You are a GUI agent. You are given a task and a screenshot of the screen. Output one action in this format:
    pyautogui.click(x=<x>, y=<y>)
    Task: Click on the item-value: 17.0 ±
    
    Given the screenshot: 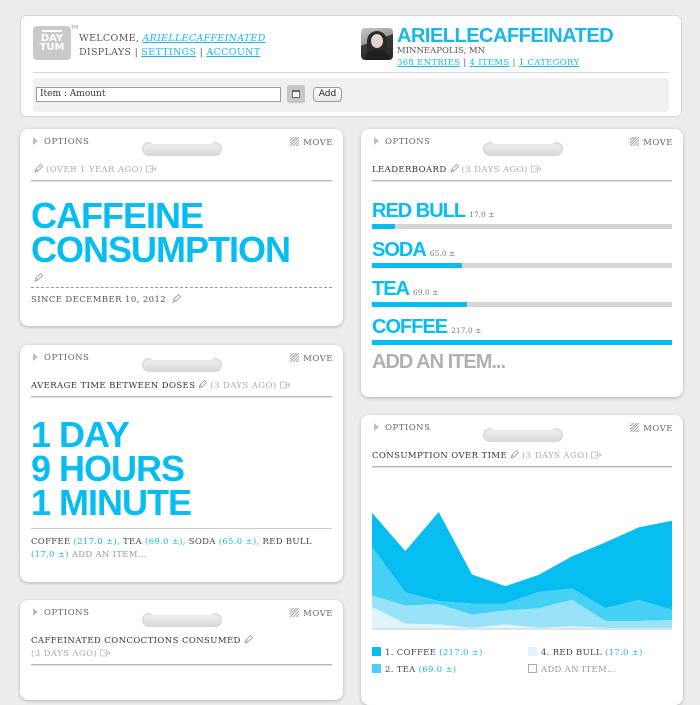 What is the action you would take?
    pyautogui.click(x=482, y=214)
    